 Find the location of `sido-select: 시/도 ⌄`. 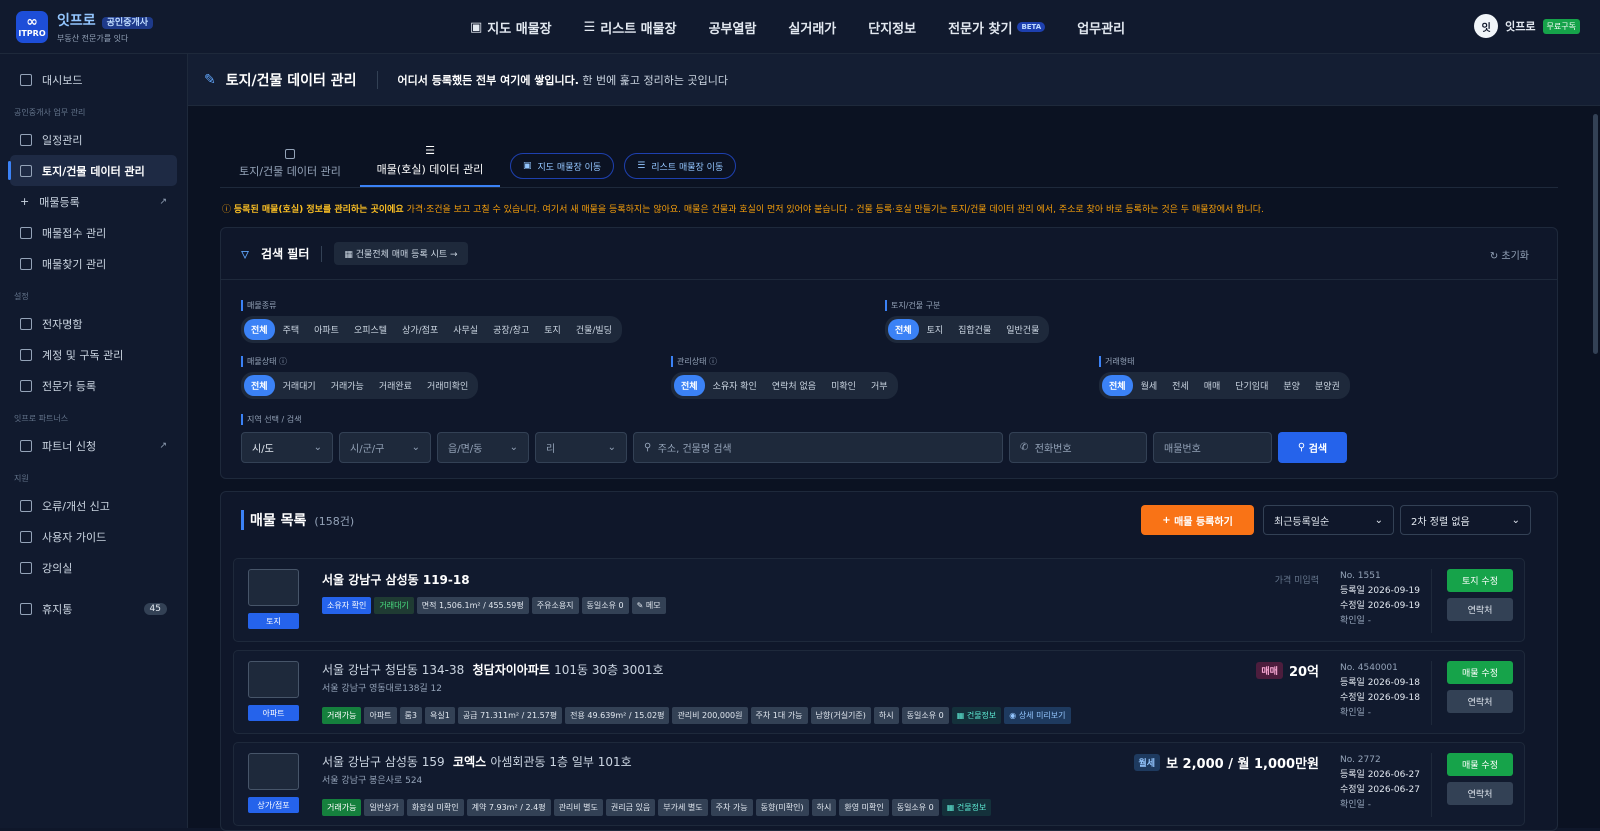

sido-select: 시/도 ⌄ is located at coordinates (287, 447).